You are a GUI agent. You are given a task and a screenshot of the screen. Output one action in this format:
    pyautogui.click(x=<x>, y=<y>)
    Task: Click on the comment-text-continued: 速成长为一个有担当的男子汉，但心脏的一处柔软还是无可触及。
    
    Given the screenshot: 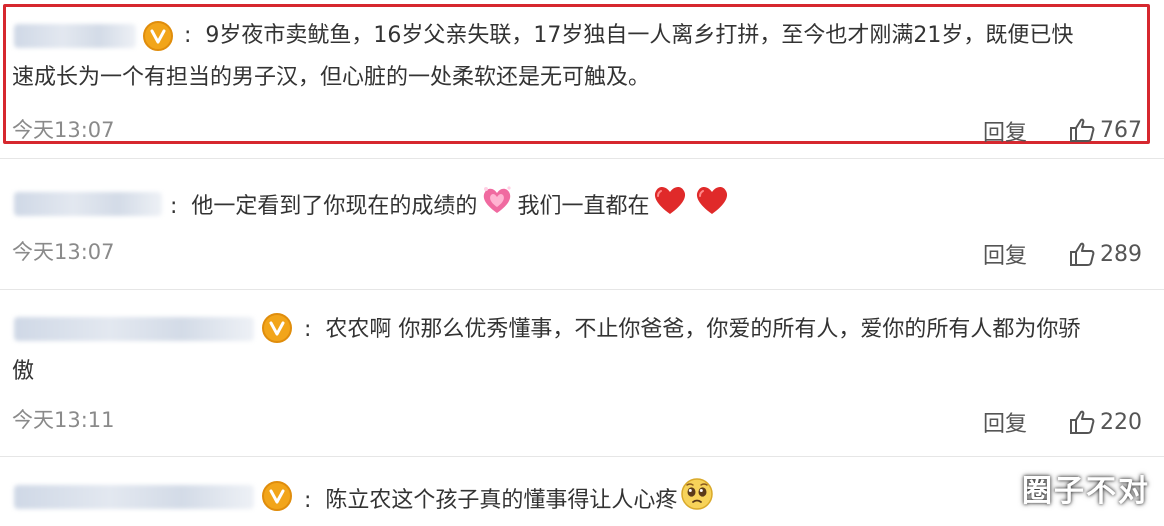 What is the action you would take?
    pyautogui.click(x=331, y=77)
    